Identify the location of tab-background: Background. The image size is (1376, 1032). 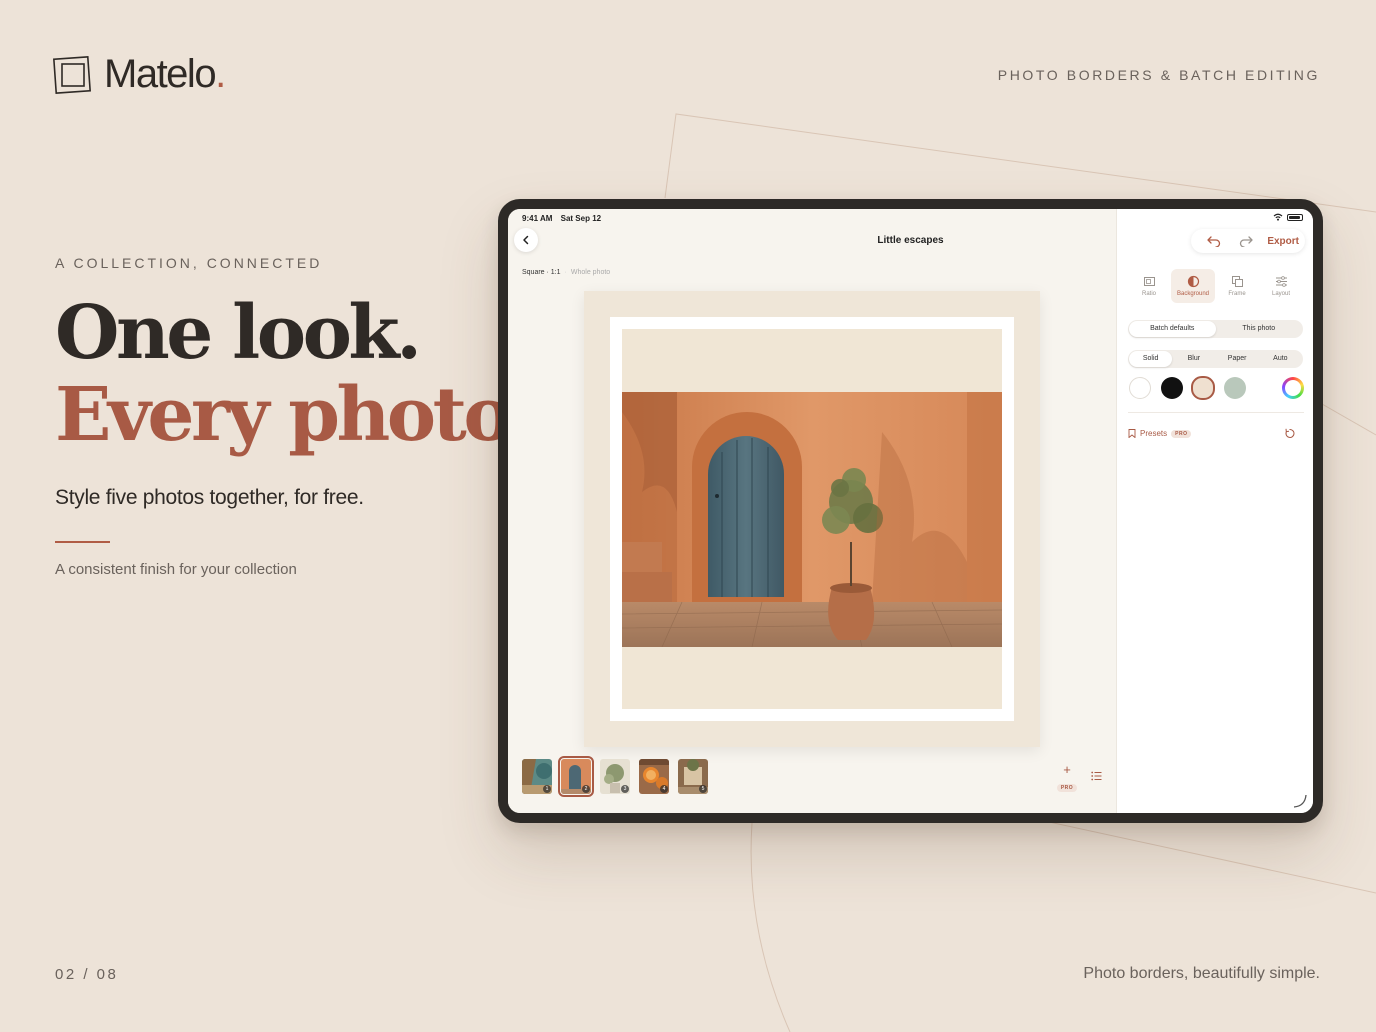
(1193, 286).